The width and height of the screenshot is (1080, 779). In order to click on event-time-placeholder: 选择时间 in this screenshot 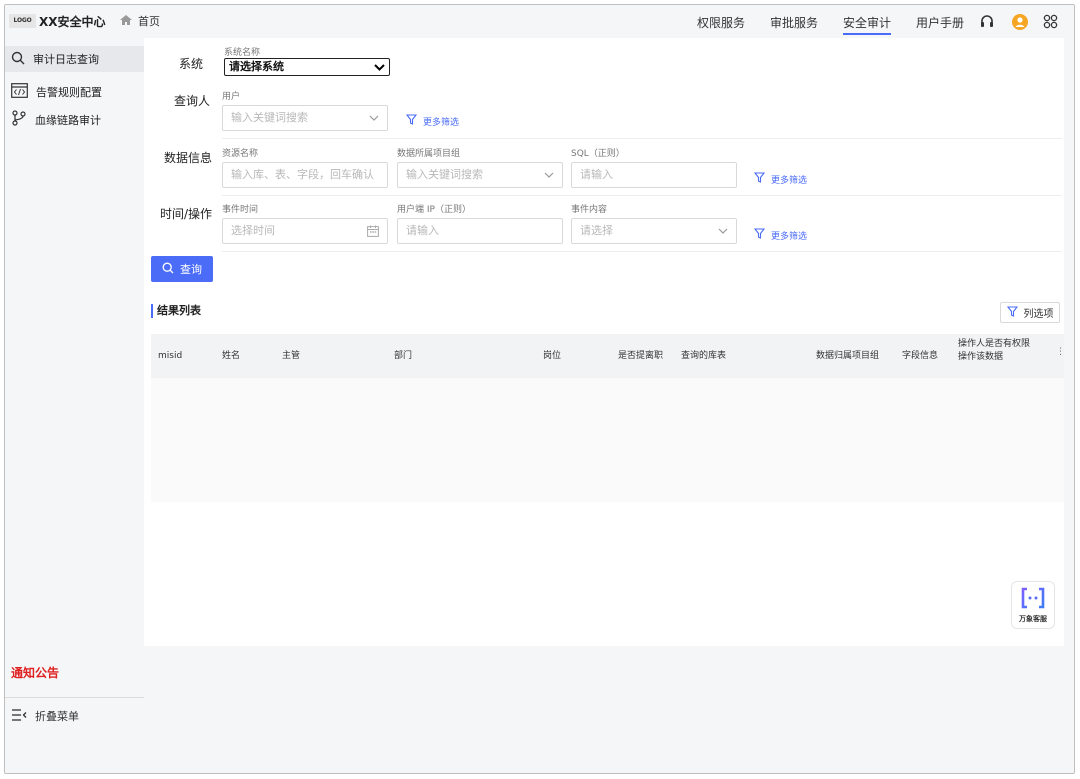, I will do `click(253, 230)`.